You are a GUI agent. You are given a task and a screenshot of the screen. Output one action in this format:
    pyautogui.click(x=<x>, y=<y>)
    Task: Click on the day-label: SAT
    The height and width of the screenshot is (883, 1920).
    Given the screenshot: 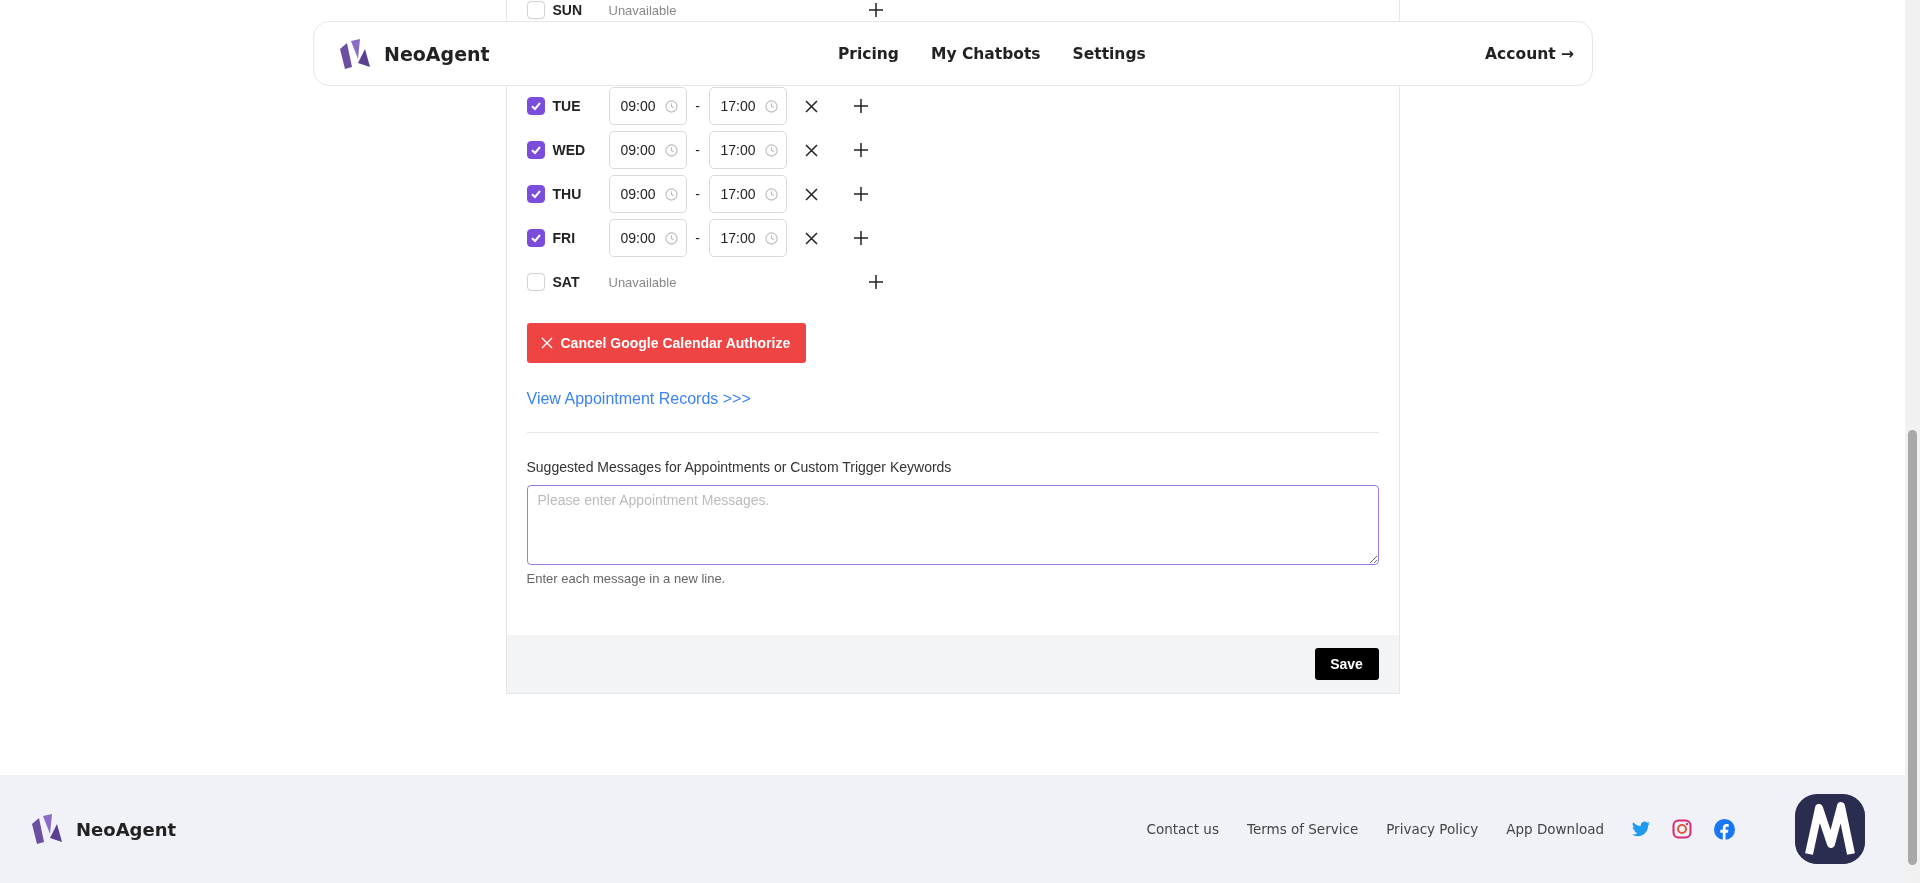 What is the action you would take?
    pyautogui.click(x=566, y=282)
    